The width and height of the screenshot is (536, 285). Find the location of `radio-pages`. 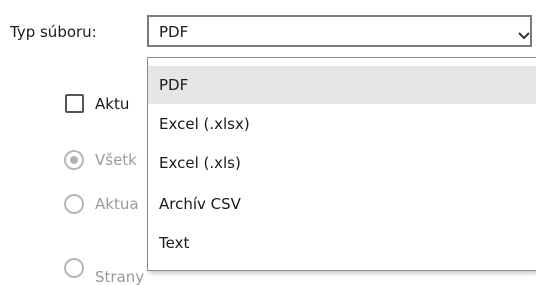

radio-pages is located at coordinates (74, 268).